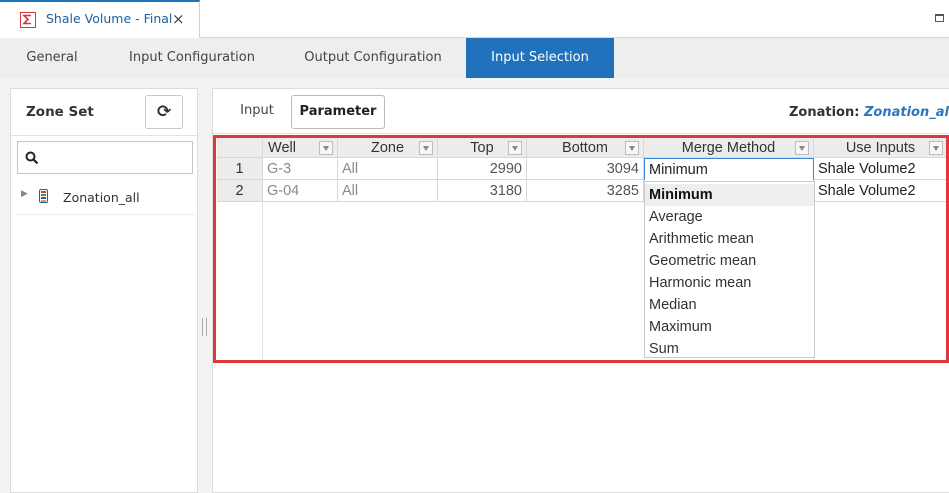 The image size is (949, 493). Describe the element at coordinates (300, 191) in the screenshot. I see `cell-well: G-04` at that location.